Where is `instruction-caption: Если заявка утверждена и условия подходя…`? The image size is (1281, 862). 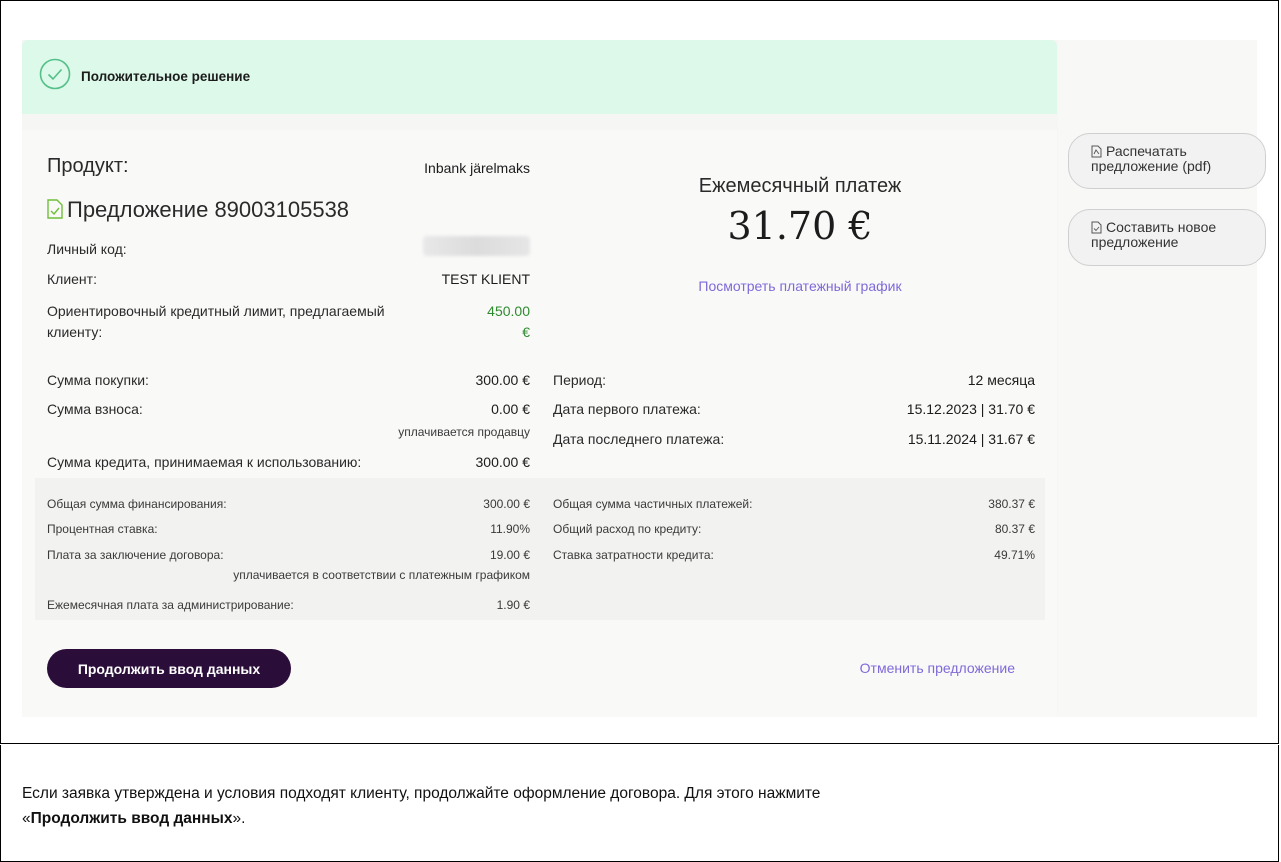
instruction-caption: Если заявка утверждена и условия подходя… is located at coordinates (421, 806).